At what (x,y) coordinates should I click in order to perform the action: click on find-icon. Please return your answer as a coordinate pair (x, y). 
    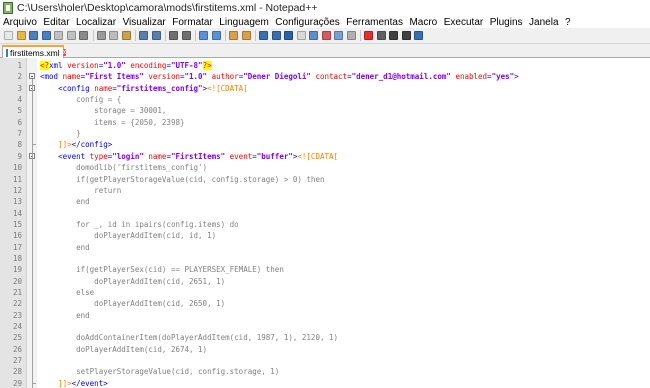
    Looking at the image, I should click on (173, 35).